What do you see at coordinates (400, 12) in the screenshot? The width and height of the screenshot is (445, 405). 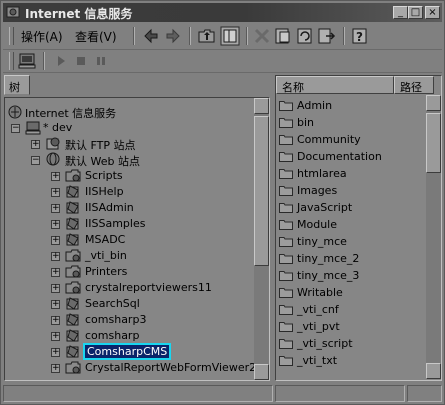 I see `minimize-button: _` at bounding box center [400, 12].